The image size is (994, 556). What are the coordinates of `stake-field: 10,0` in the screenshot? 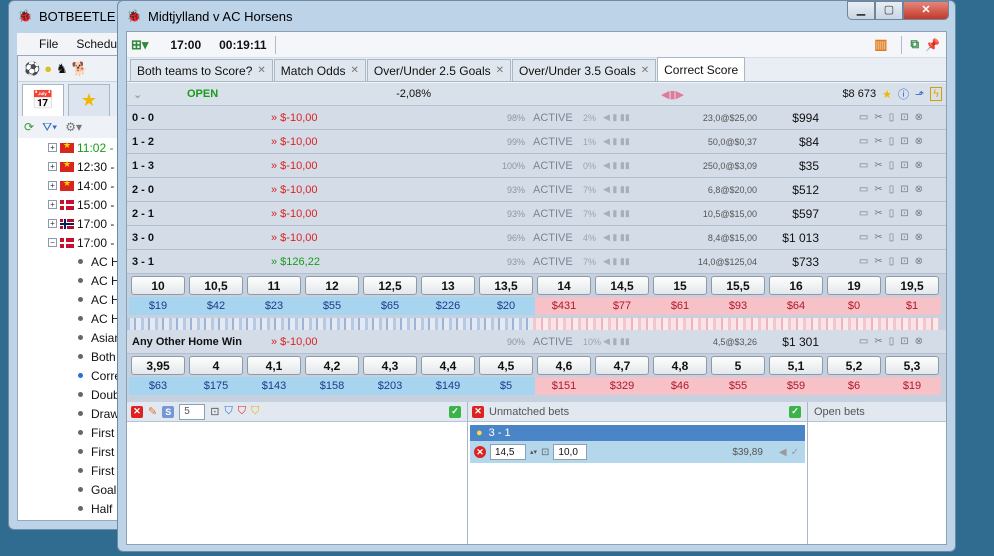 It's located at (570, 452).